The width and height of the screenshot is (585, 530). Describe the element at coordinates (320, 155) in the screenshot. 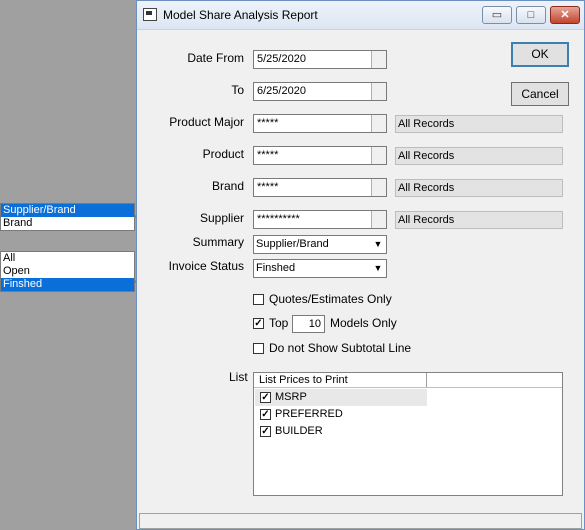

I see `product-field: *****` at that location.